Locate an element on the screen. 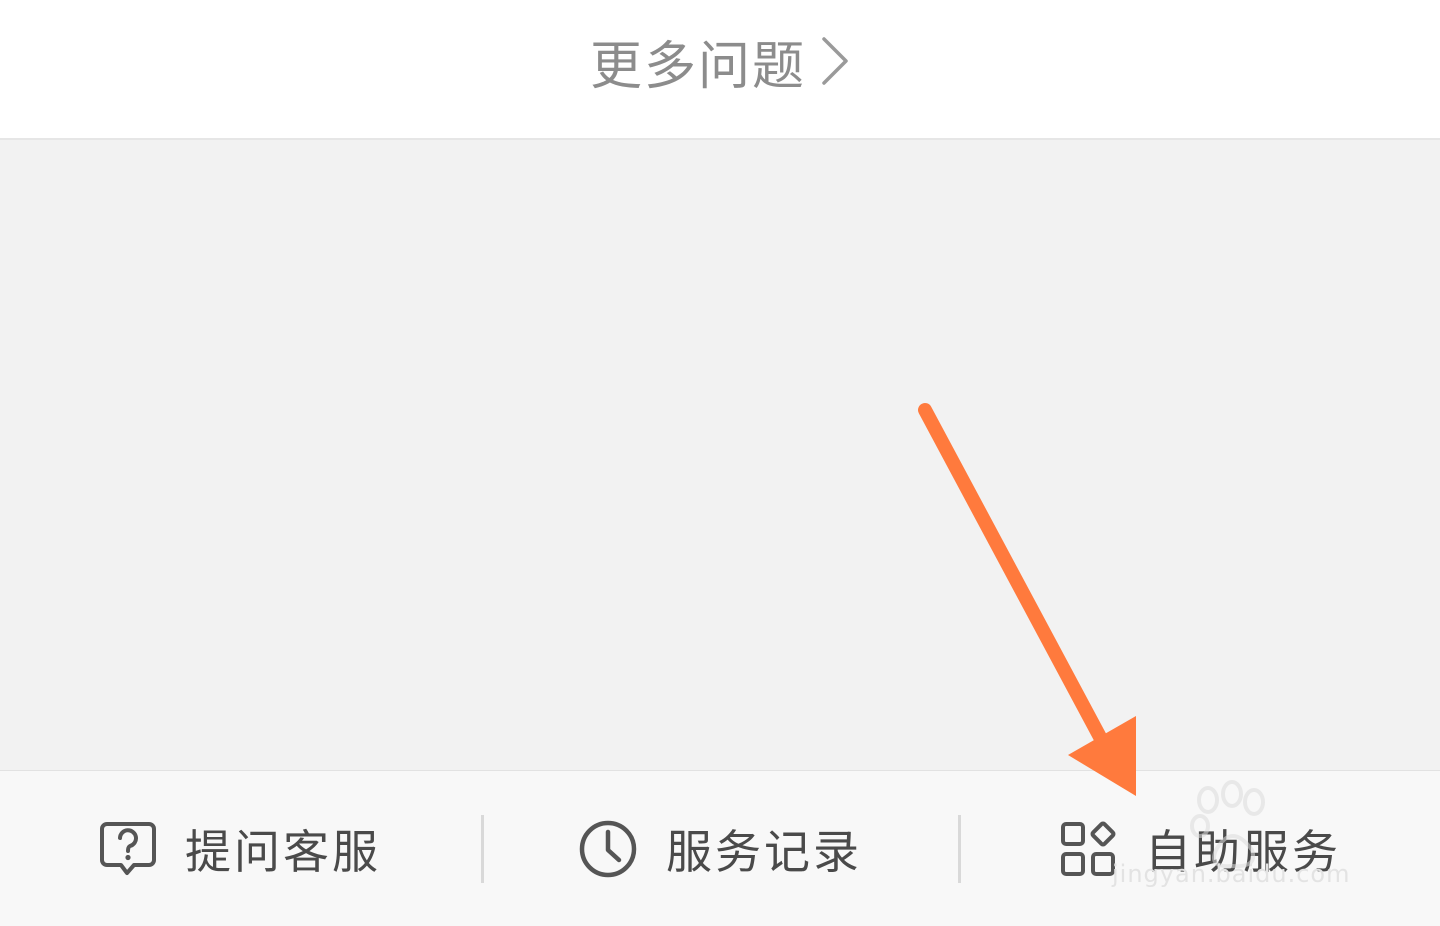 The width and height of the screenshot is (1440, 926). tab-self-service: 自助服务 is located at coordinates (1200, 848).